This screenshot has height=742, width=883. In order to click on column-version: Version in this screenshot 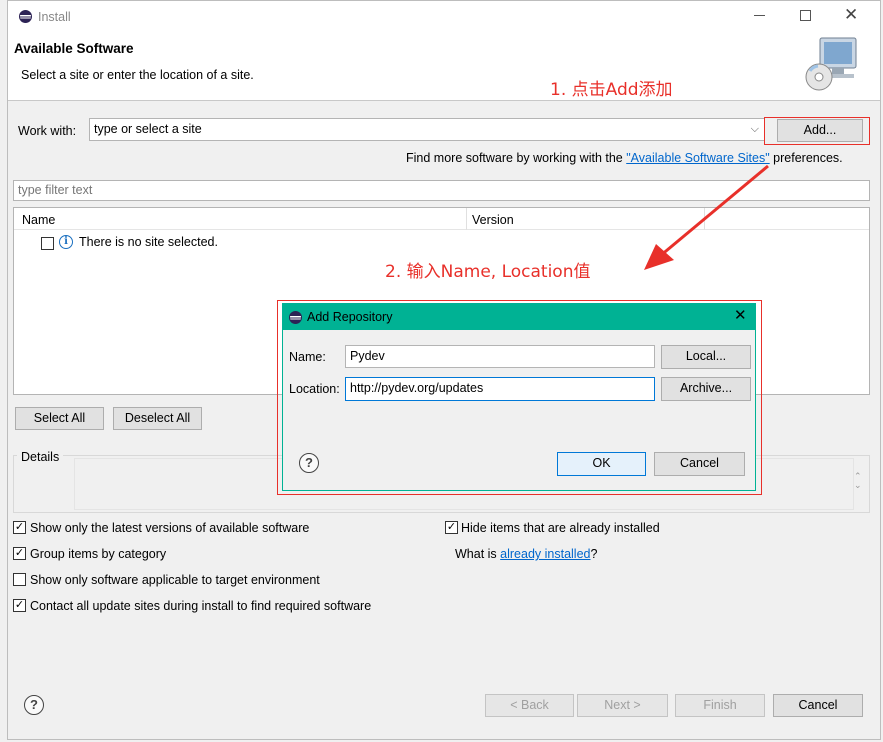, I will do `click(493, 220)`.